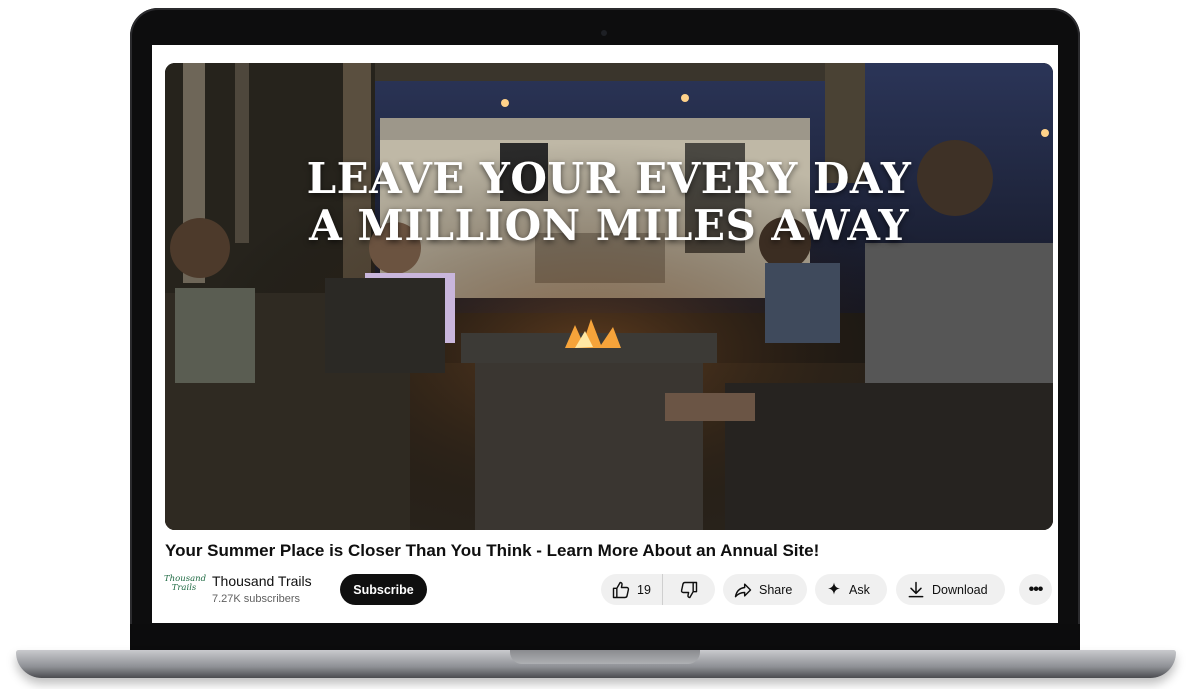 This screenshot has width=1187, height=689. What do you see at coordinates (262, 581) in the screenshot?
I see `channel-name: Thousand Trails` at bounding box center [262, 581].